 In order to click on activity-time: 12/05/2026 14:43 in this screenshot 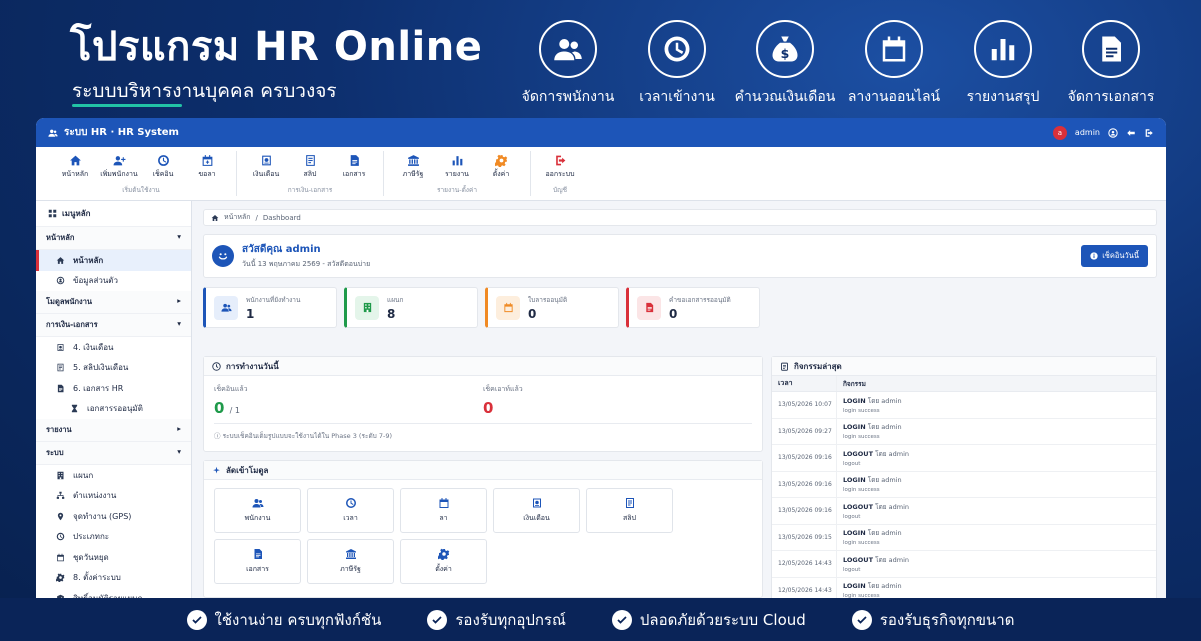, I will do `click(804, 587)`.